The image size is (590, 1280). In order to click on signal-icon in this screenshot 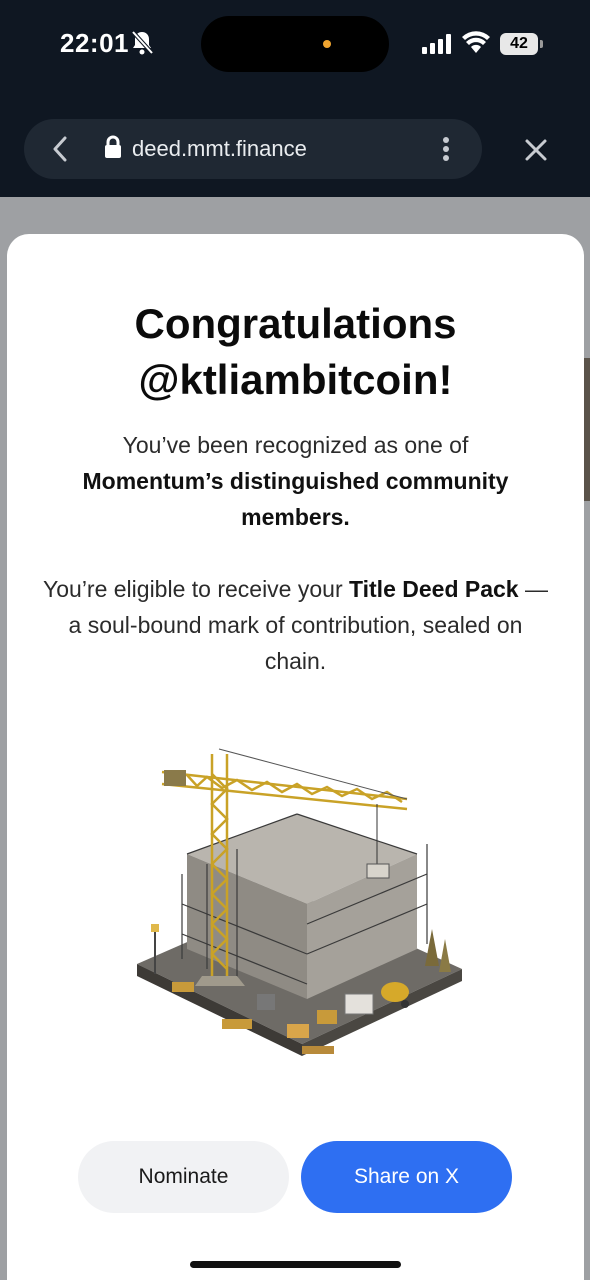, I will do `click(436, 44)`.